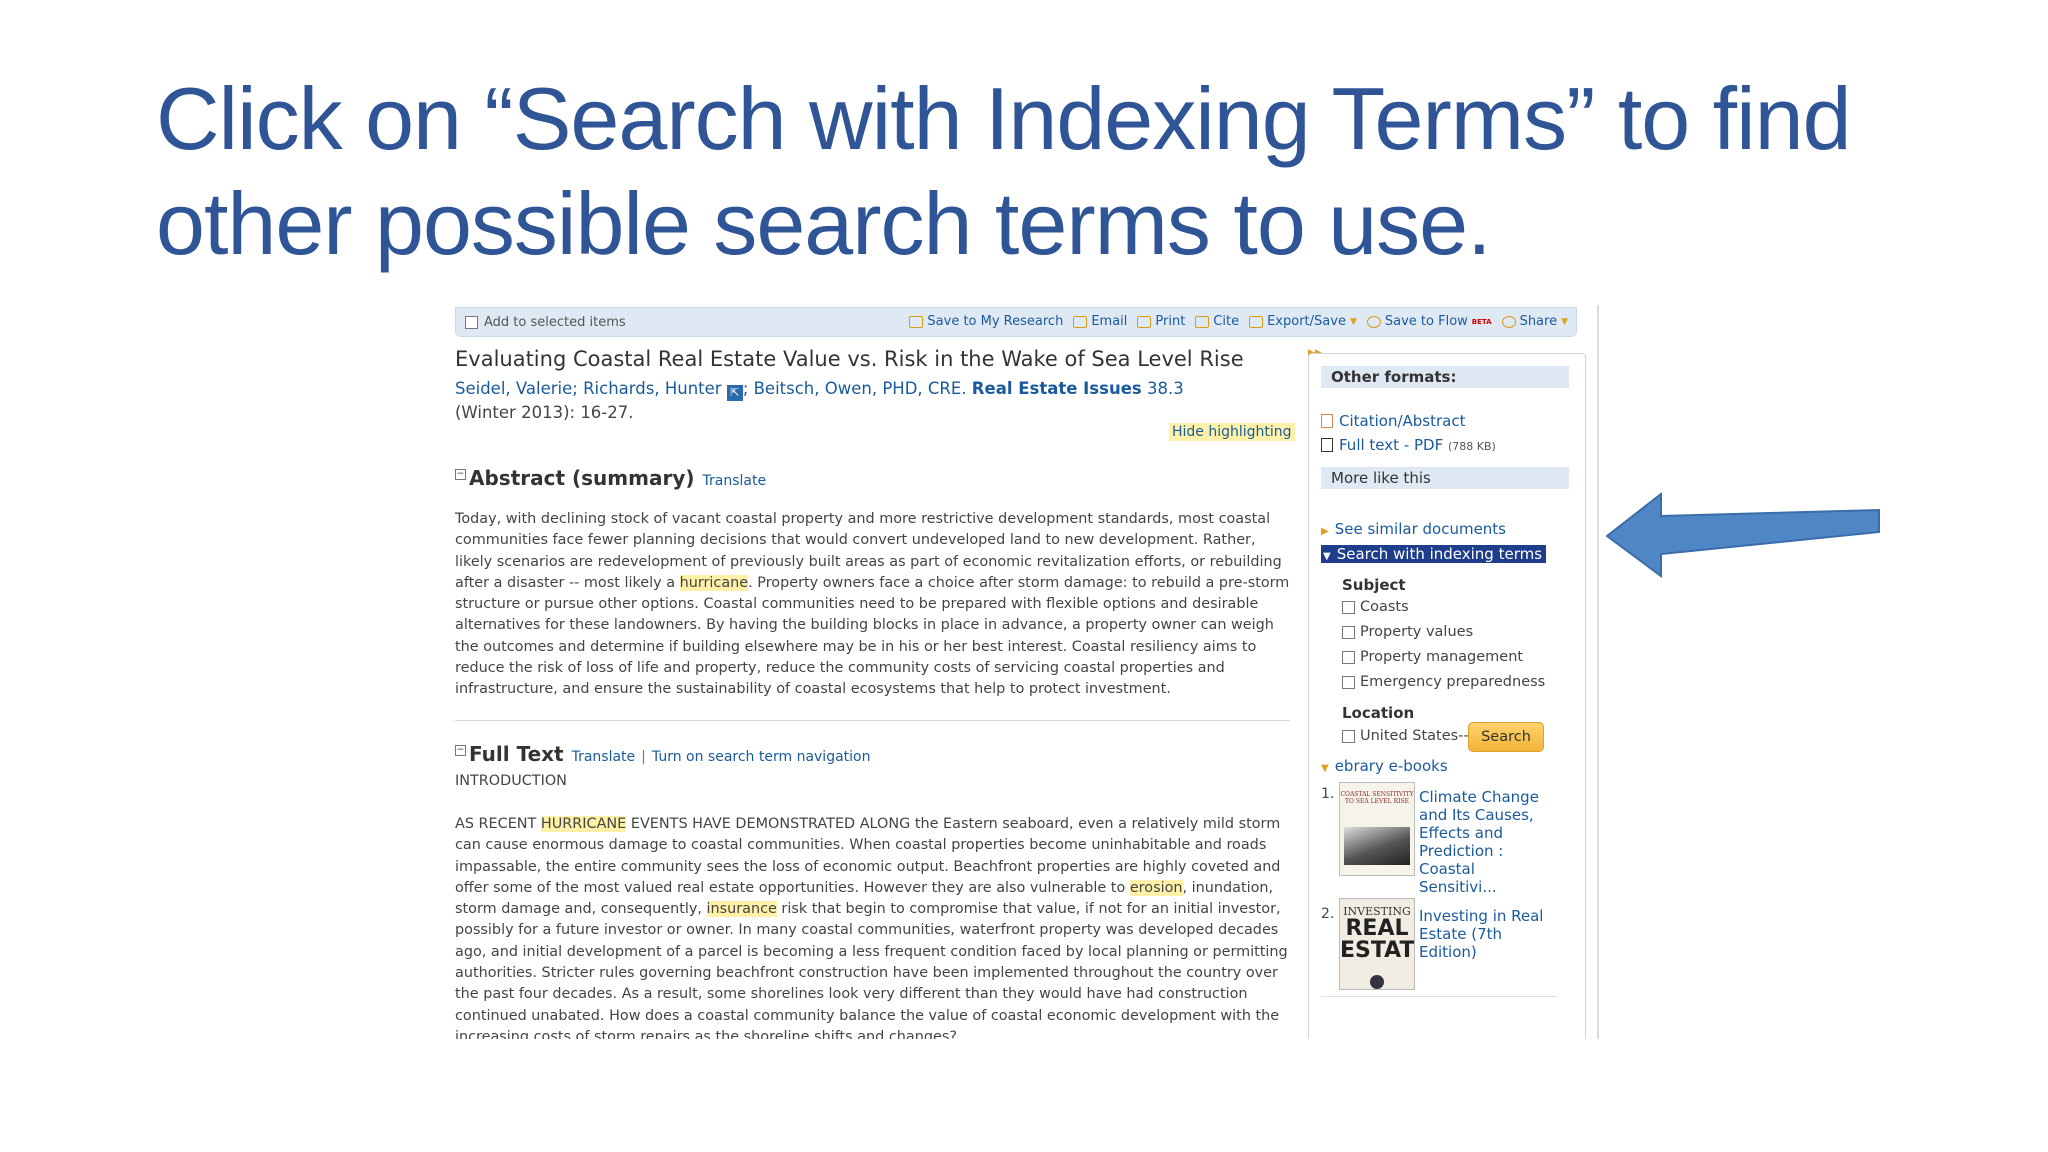 This screenshot has height=1152, width=2048. Describe the element at coordinates (1328, 794) in the screenshot. I see `book-number: 1.` at that location.